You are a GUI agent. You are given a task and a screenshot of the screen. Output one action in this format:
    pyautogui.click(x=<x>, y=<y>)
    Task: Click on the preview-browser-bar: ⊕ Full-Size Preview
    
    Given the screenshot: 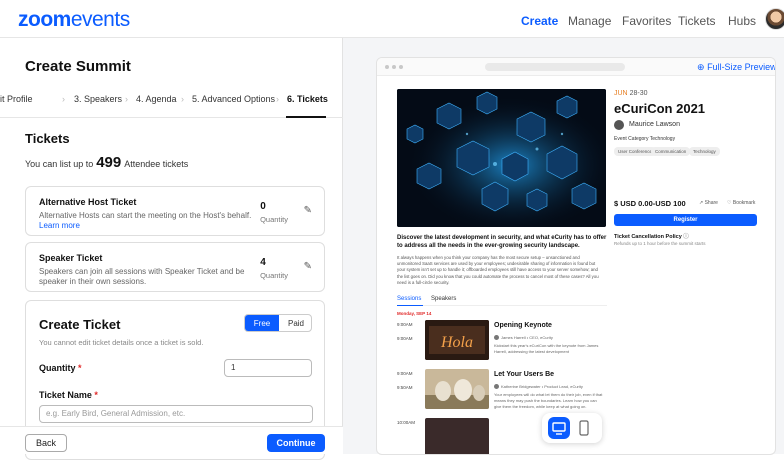 What is the action you would take?
    pyautogui.click(x=576, y=67)
    